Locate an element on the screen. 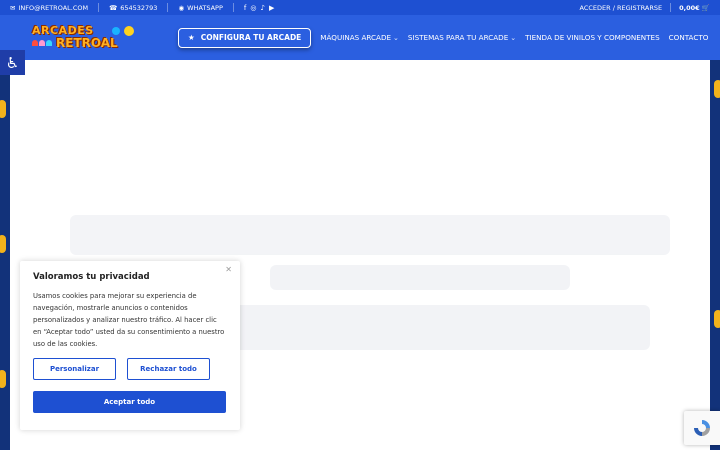  logo-ghost-icon is located at coordinates (116, 30).